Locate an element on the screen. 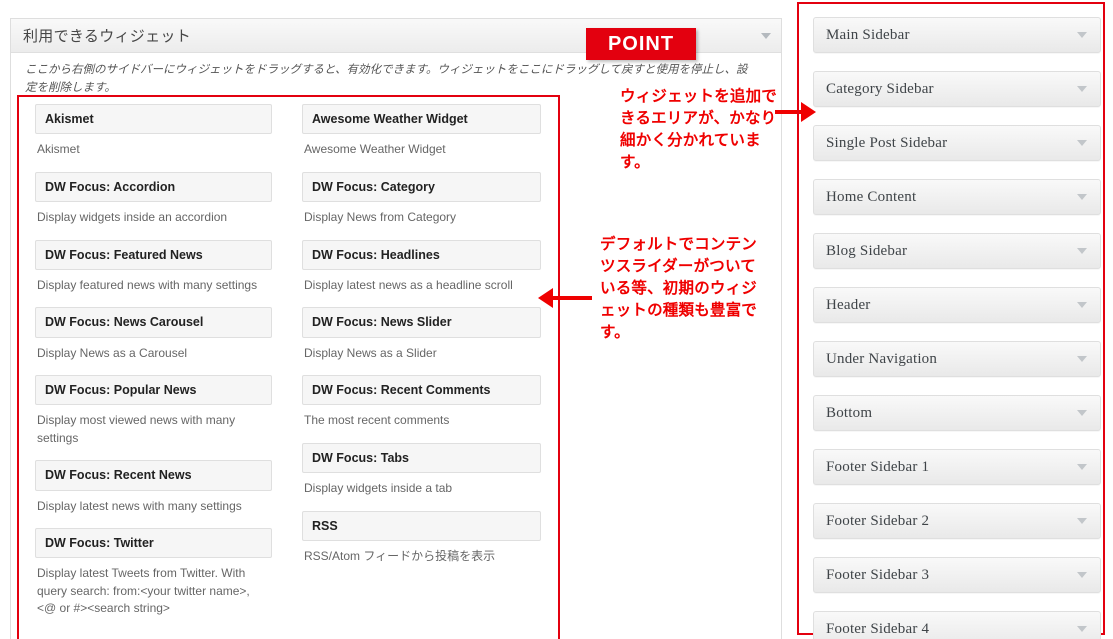 Image resolution: width=1113 pixels, height=639 pixels. widget-title: DW Focus: Category is located at coordinates (421, 187).